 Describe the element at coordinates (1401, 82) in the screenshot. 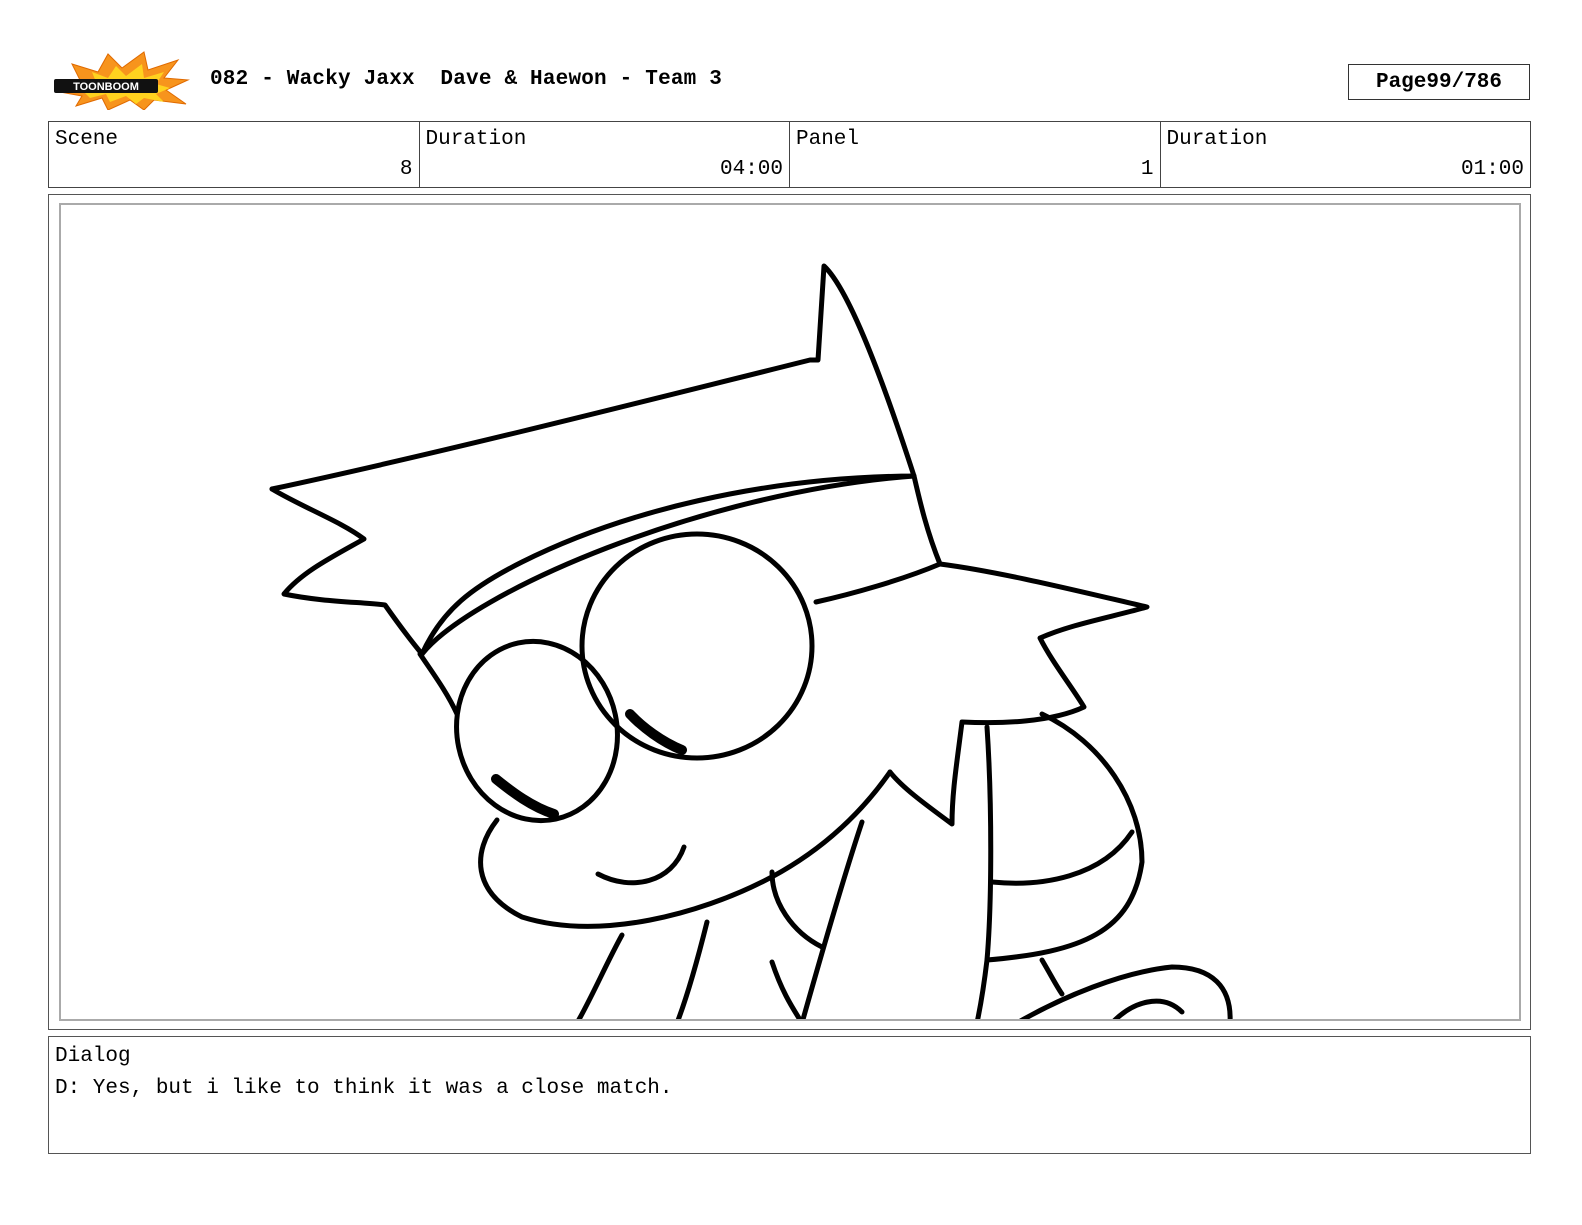

I see `page-label: Page` at that location.